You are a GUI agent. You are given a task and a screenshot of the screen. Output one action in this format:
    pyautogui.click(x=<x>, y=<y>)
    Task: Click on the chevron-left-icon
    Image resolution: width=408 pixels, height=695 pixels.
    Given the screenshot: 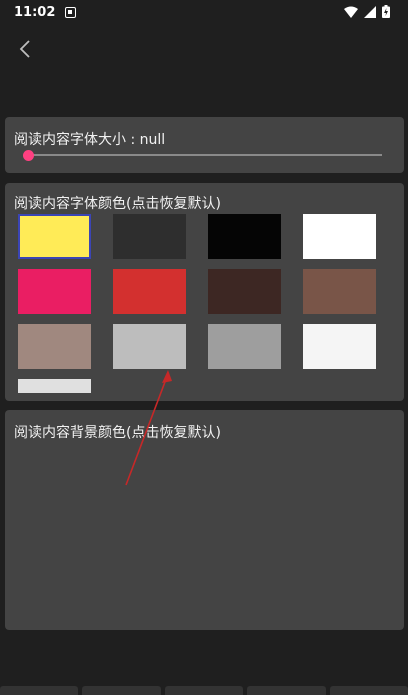 What is the action you would take?
    pyautogui.click(x=24, y=49)
    